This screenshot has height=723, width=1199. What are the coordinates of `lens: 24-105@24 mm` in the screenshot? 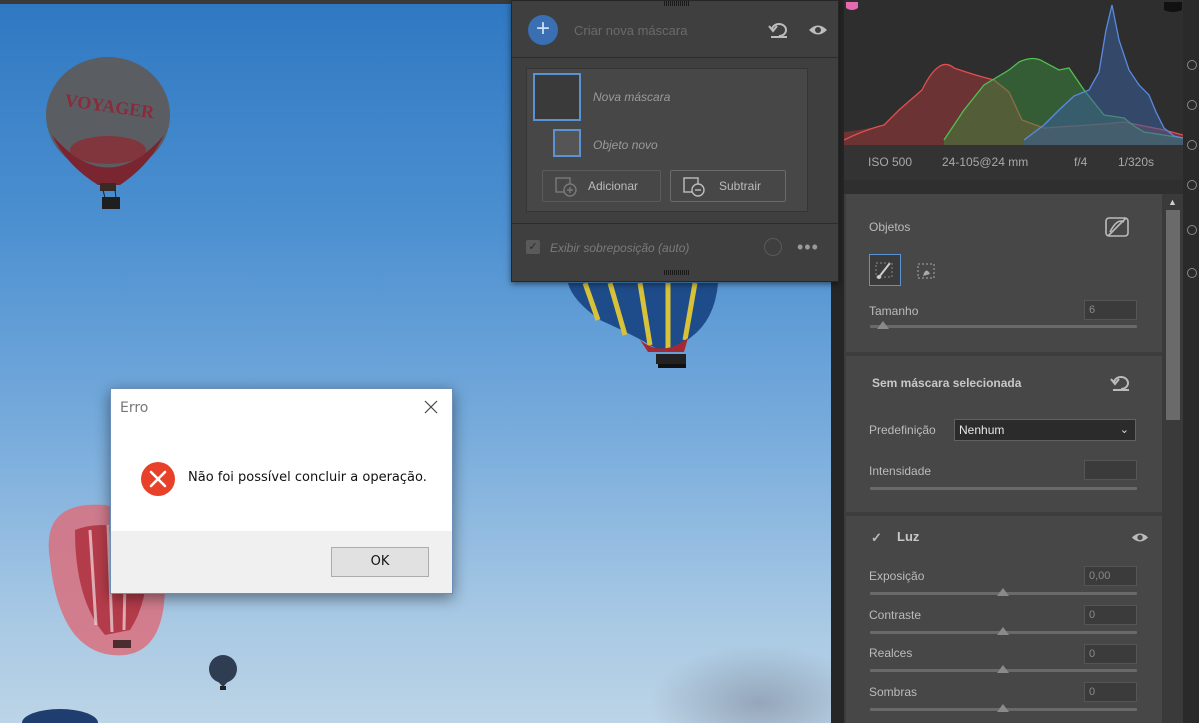 It's located at (985, 162).